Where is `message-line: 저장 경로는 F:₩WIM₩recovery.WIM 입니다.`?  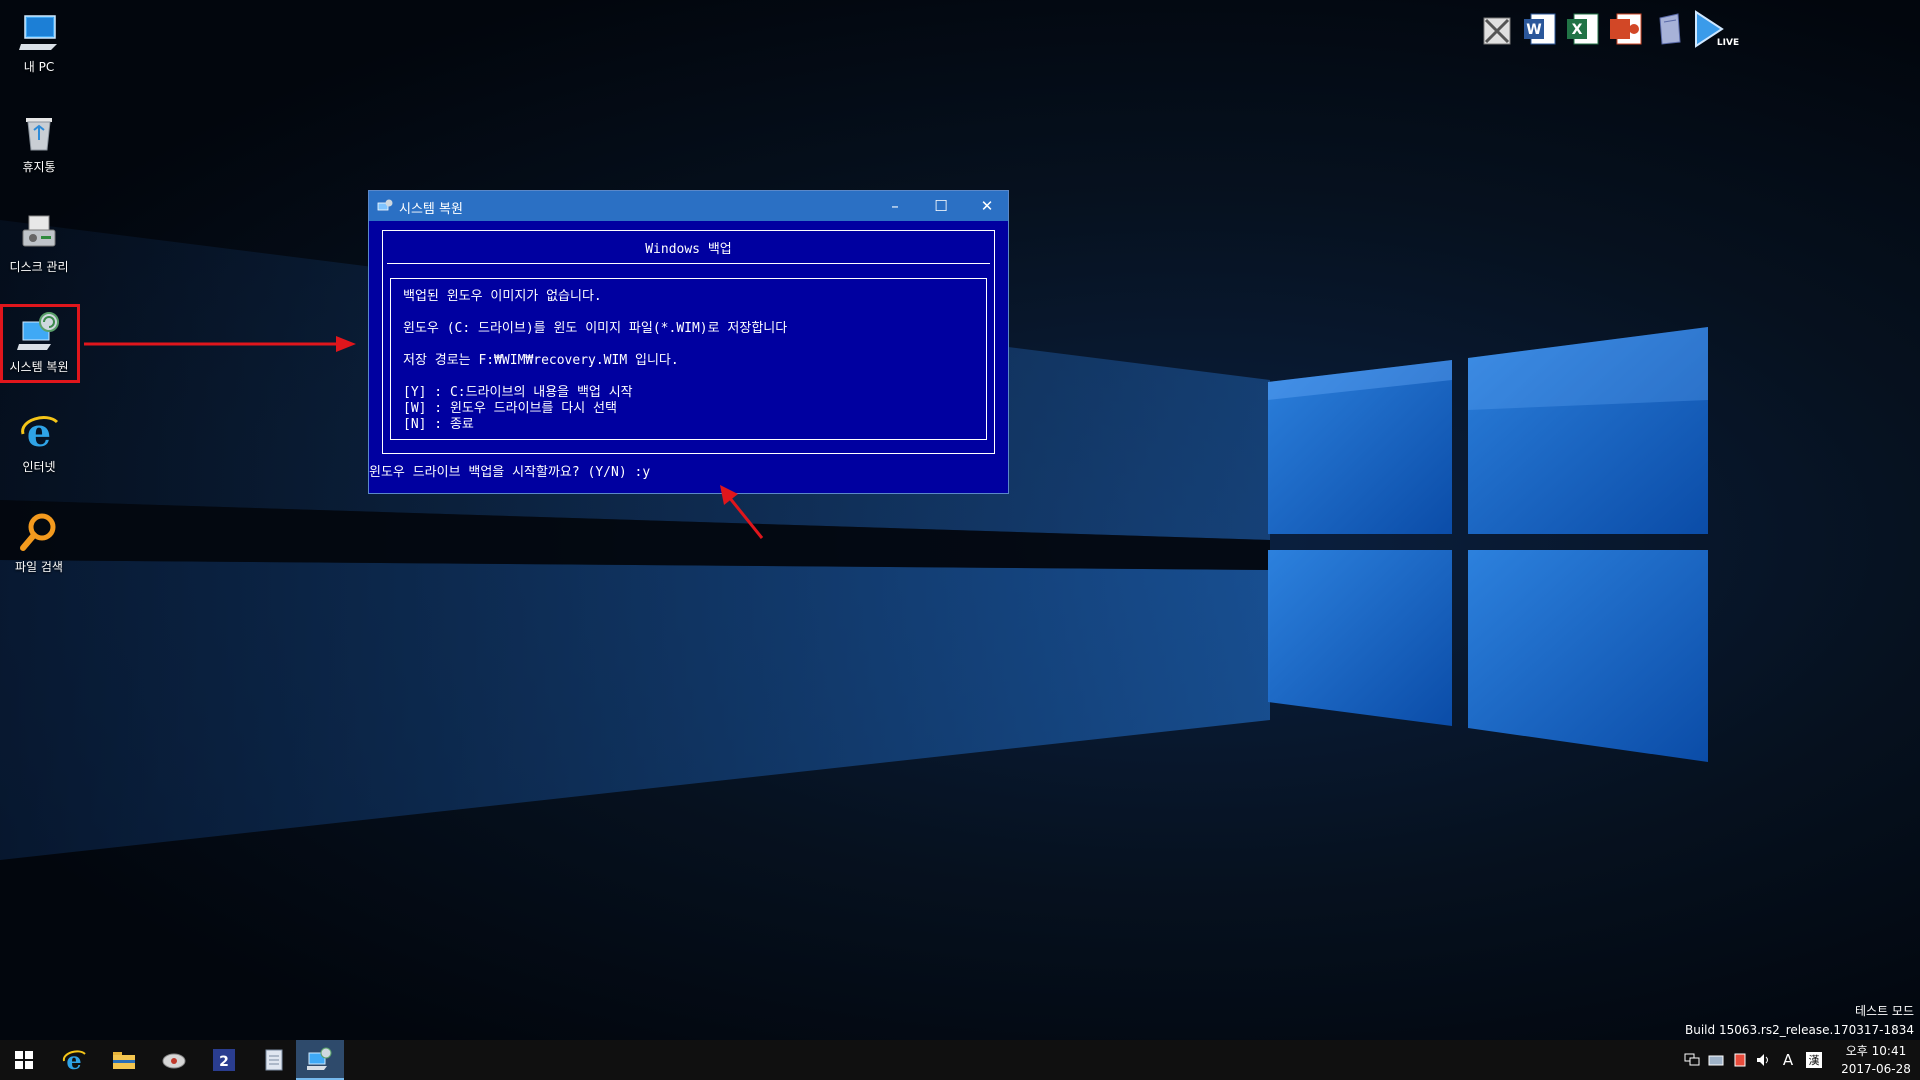
message-line: 저장 경로는 F:₩WIM₩recovery.WIM 입니다. is located at coordinates (541, 360).